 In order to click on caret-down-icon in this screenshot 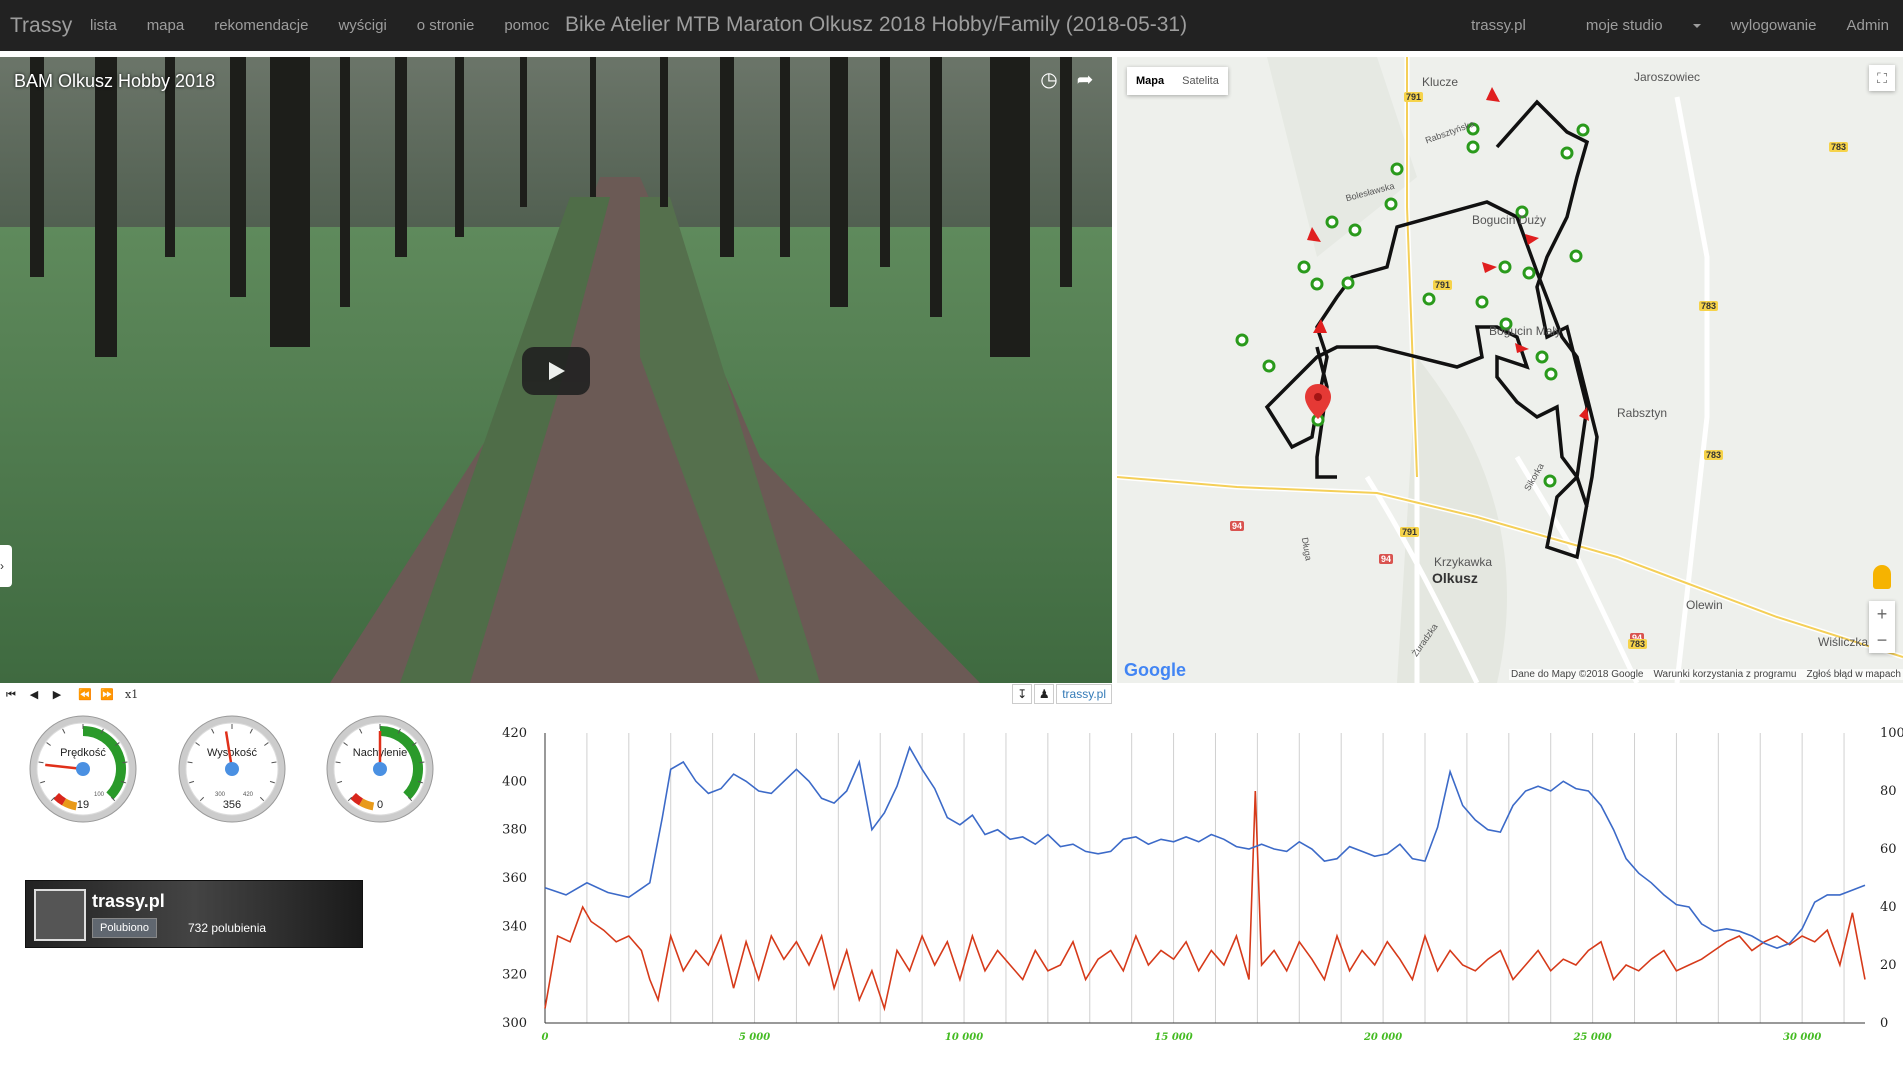, I will do `click(1696, 26)`.